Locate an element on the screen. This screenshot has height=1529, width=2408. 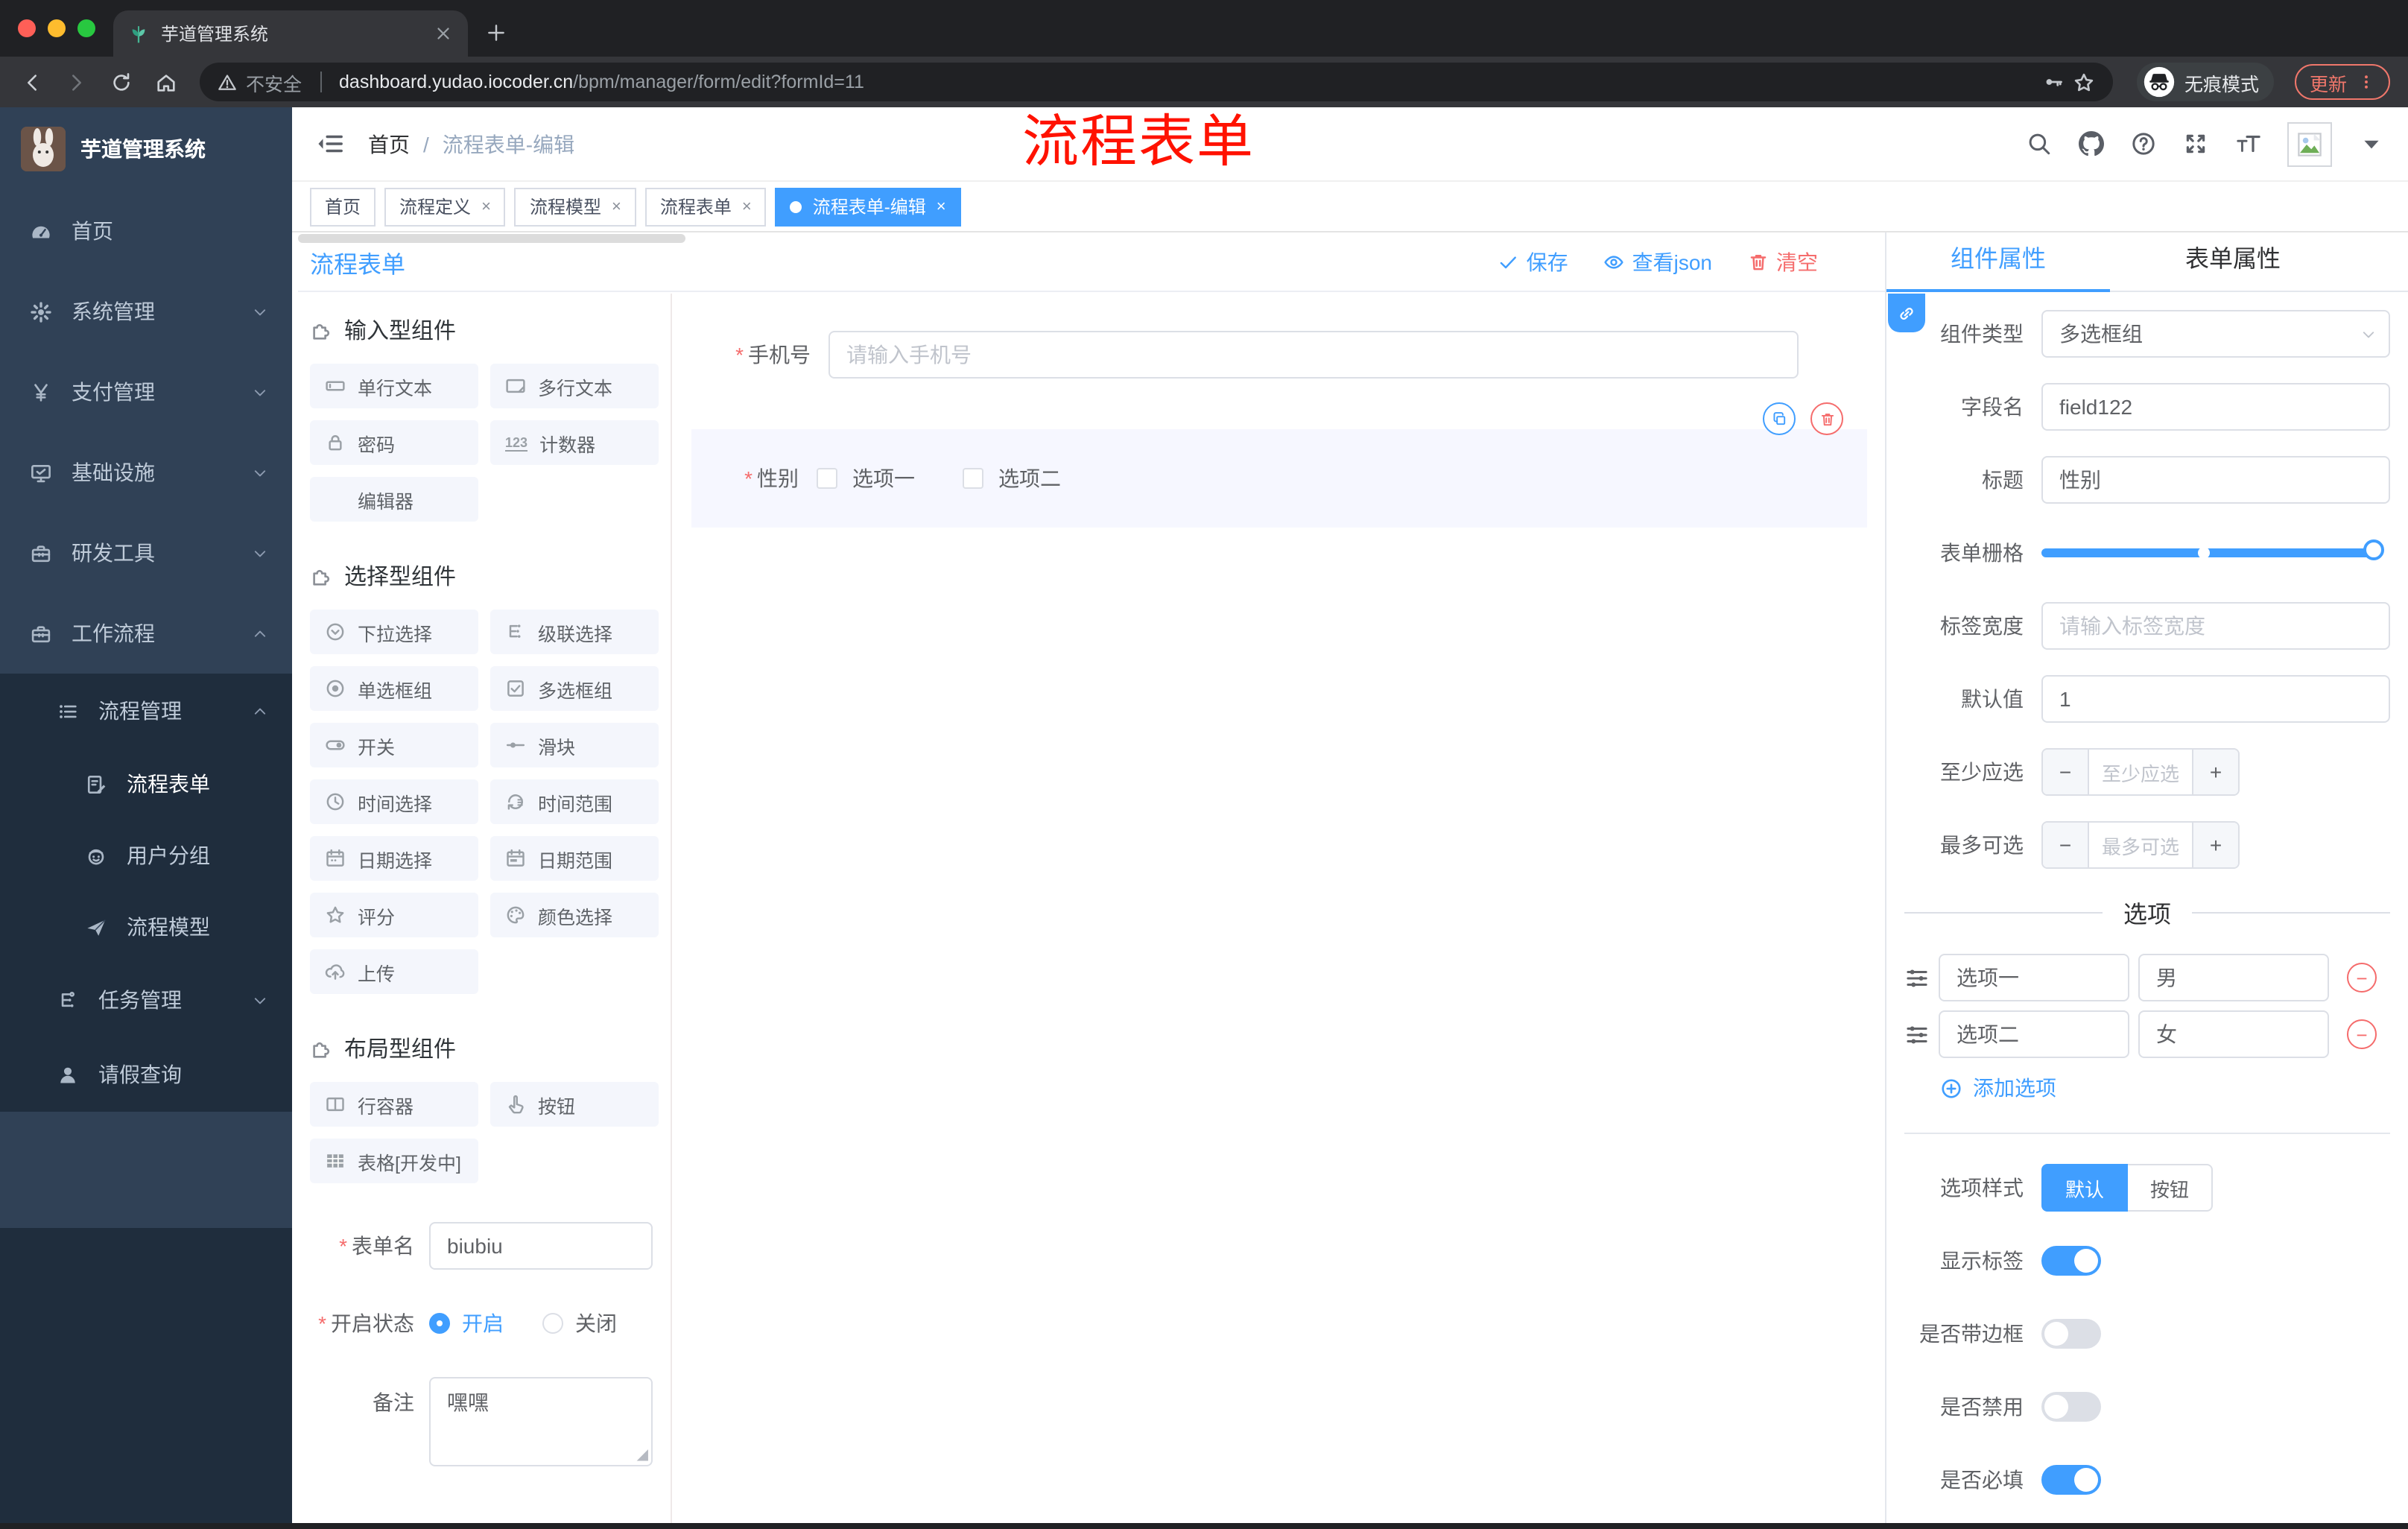
palette-chip-时间范围: 时间范围 is located at coordinates (574, 801).